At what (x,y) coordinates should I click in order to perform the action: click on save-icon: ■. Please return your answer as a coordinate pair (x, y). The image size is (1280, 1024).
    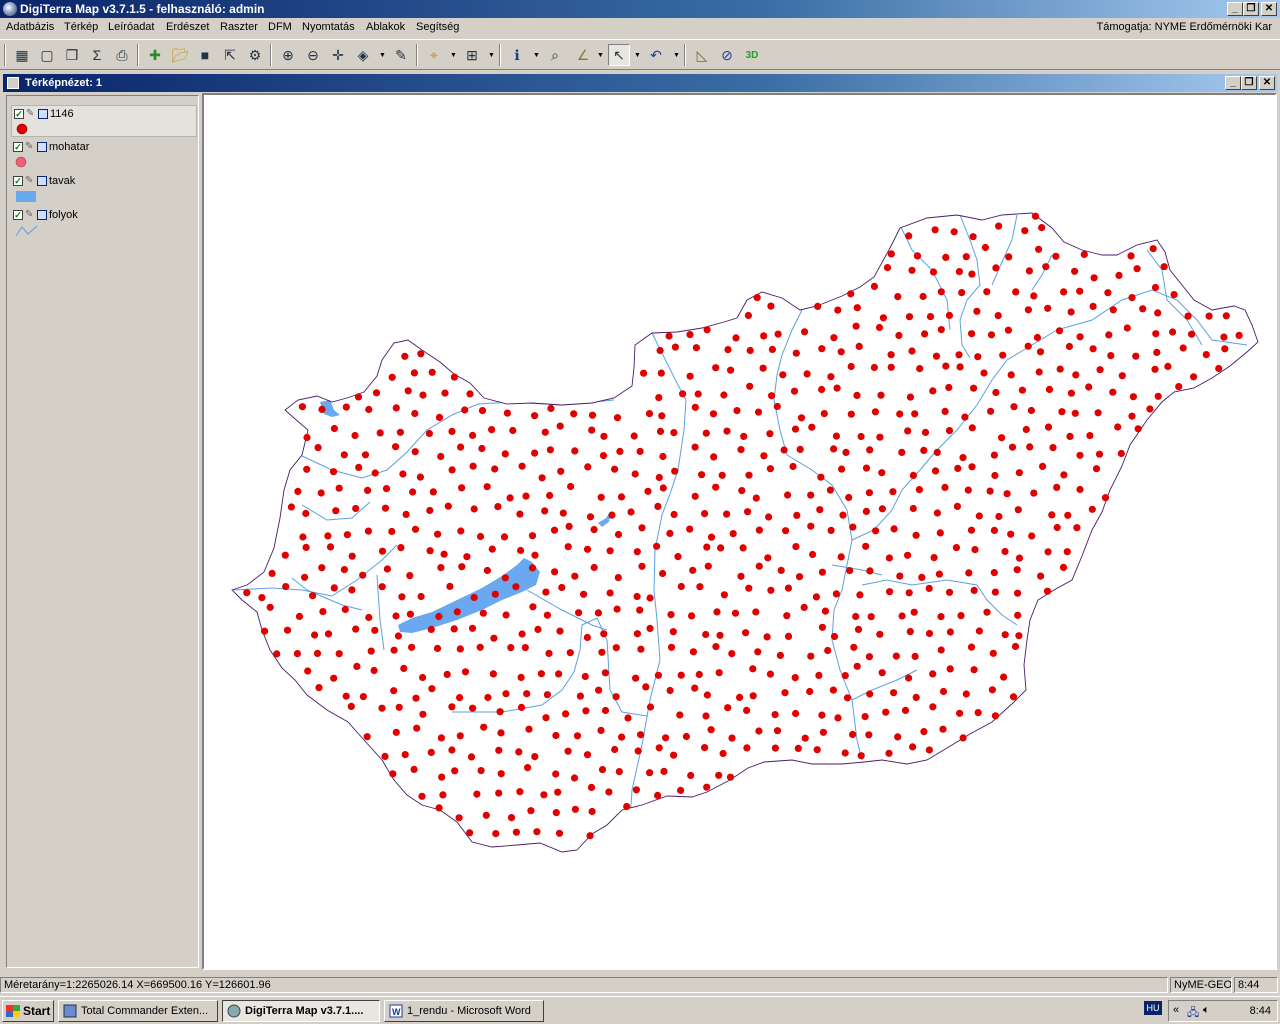
    Looking at the image, I should click on (205, 55).